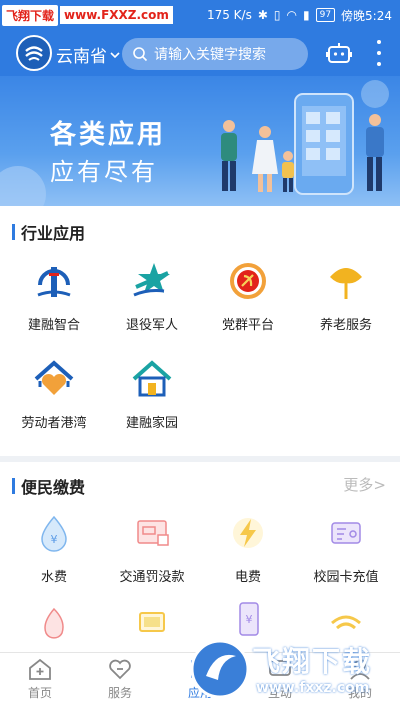 The height and width of the screenshot is (712, 400). I want to click on download-site-watermark: 飞翔下载 www.fxxz.com, so click(292, 670).